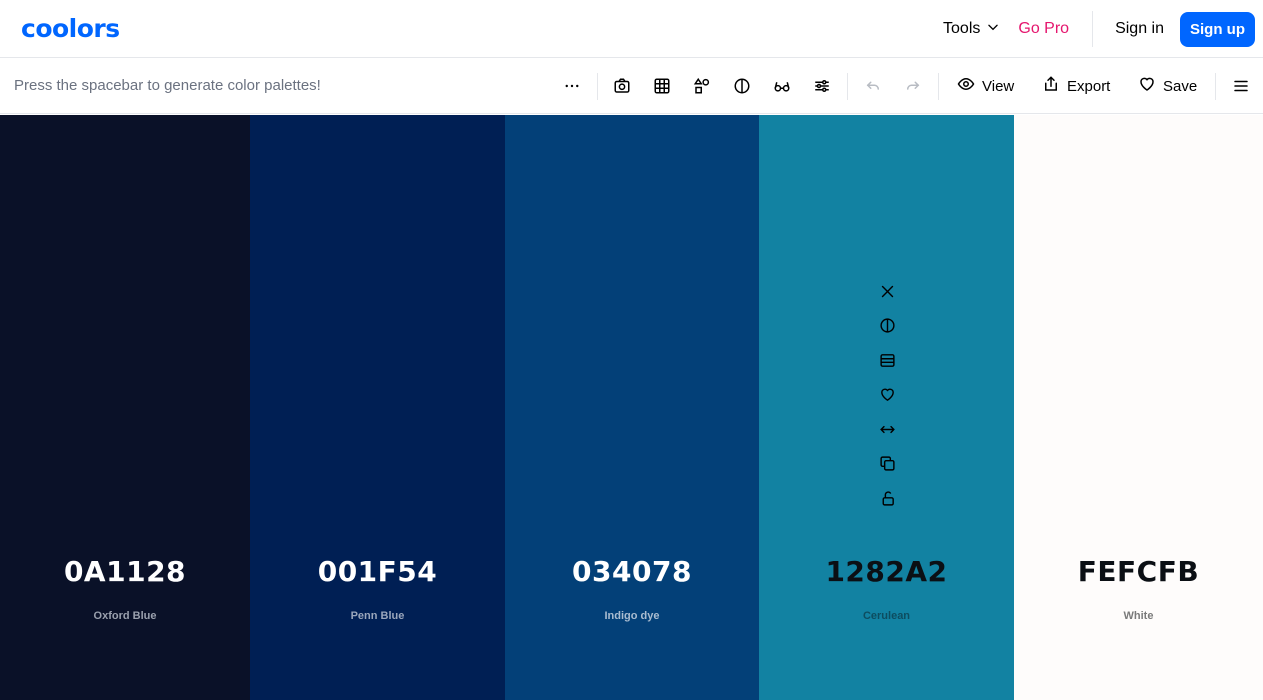  Describe the element at coordinates (913, 86) in the screenshot. I see `redo-icon` at that location.